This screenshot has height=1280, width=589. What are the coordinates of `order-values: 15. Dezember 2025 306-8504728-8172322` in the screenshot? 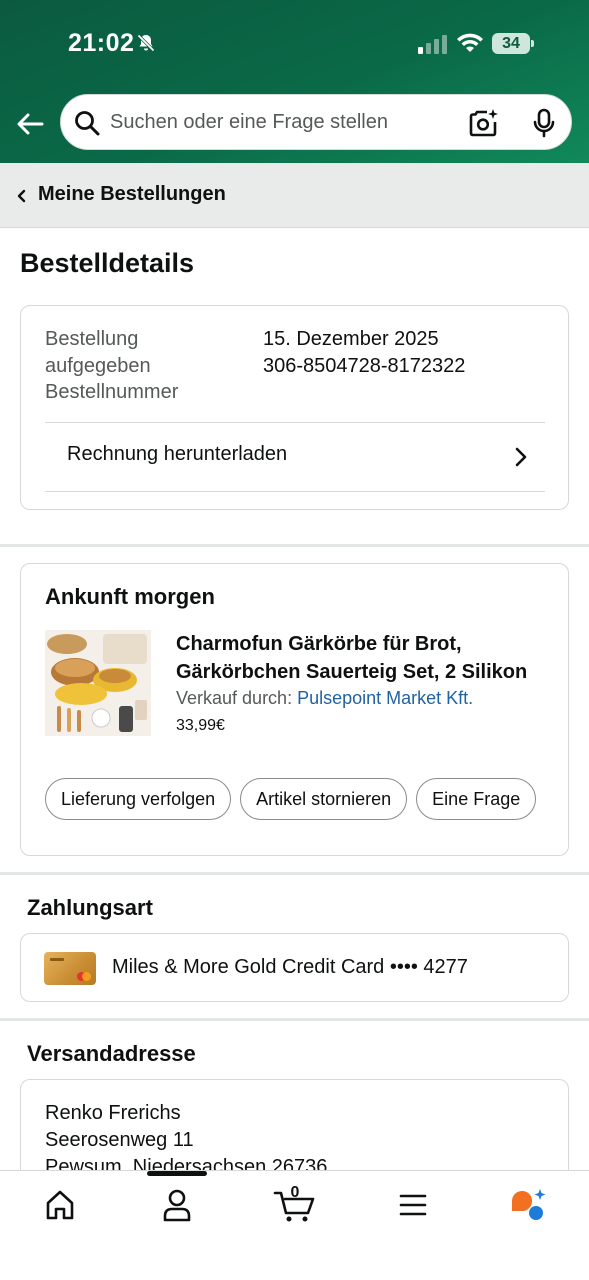 It's located at (364, 352).